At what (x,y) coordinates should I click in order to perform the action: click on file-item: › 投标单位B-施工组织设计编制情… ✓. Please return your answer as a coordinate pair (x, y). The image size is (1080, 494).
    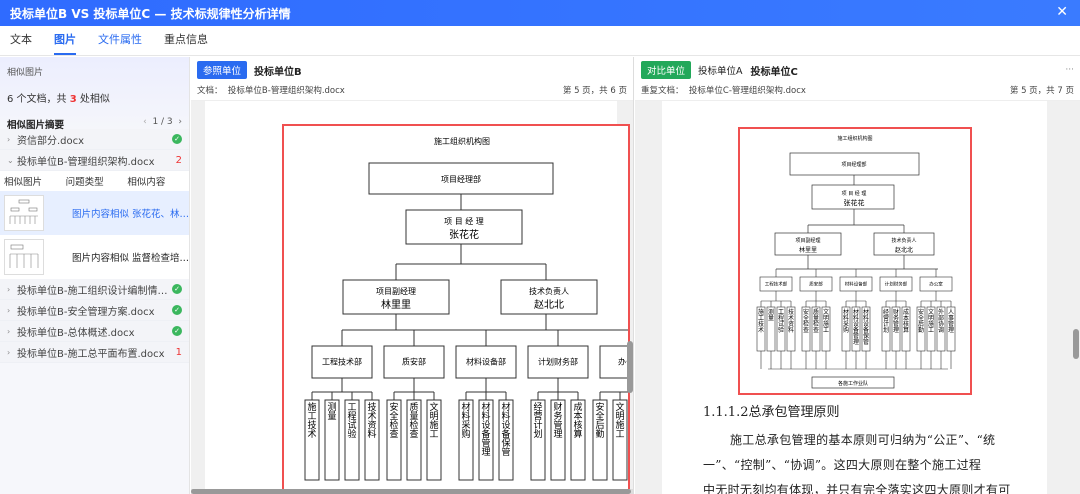
    Looking at the image, I should click on (94, 289).